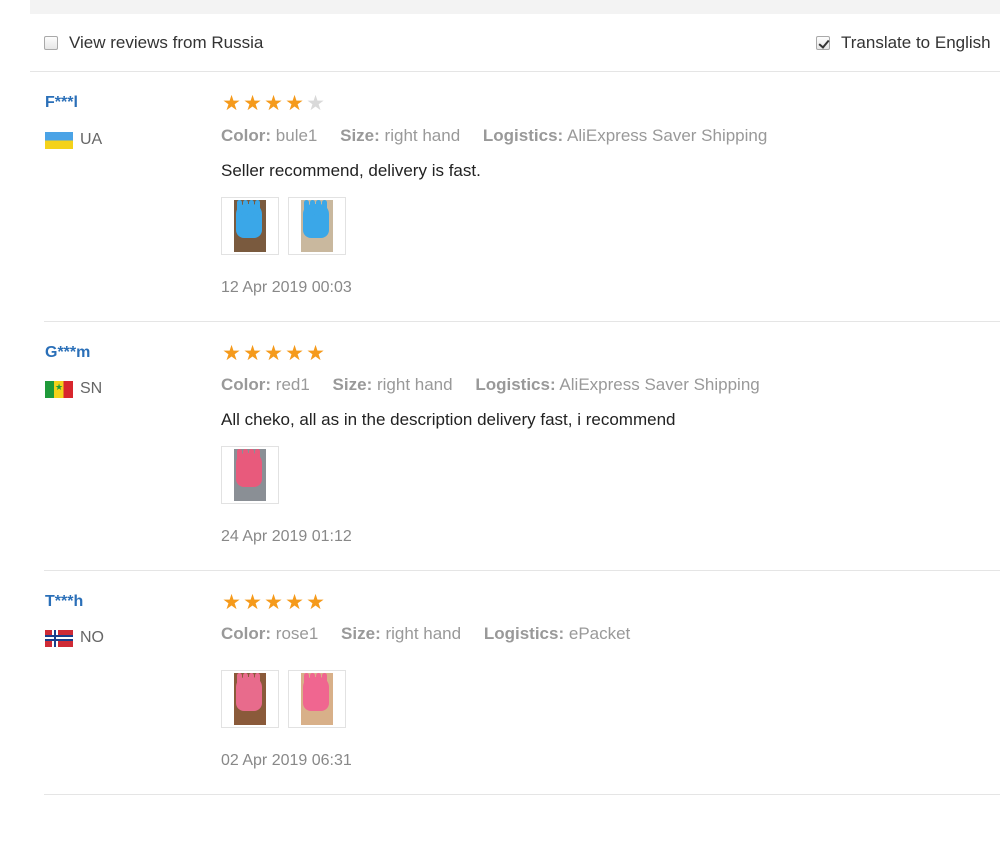  What do you see at coordinates (286, 287) in the screenshot?
I see `review-date: 12 Apr 2019 00:03` at bounding box center [286, 287].